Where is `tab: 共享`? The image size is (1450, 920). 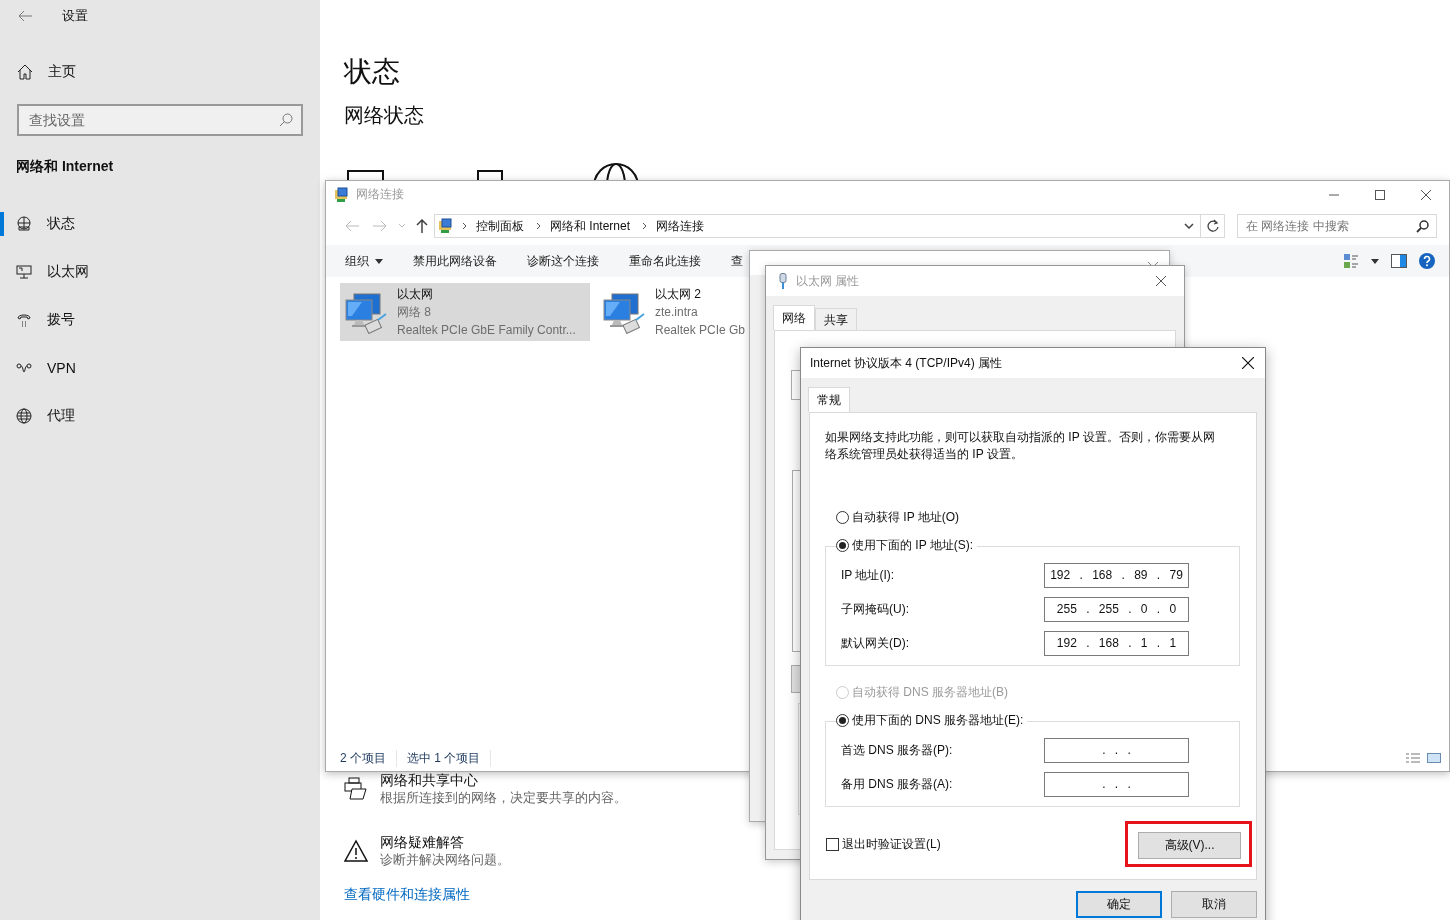 tab: 共享 is located at coordinates (836, 319).